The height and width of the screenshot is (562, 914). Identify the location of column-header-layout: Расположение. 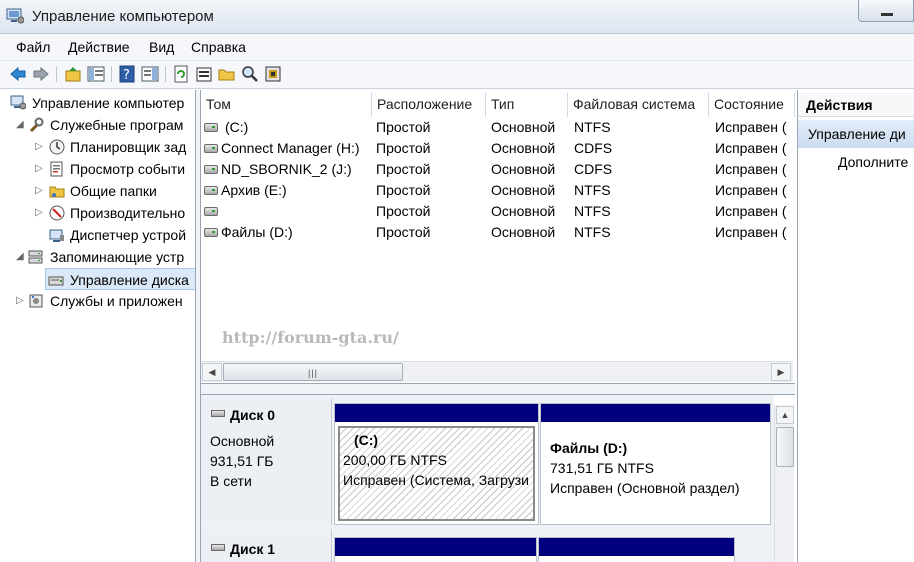
(429, 105).